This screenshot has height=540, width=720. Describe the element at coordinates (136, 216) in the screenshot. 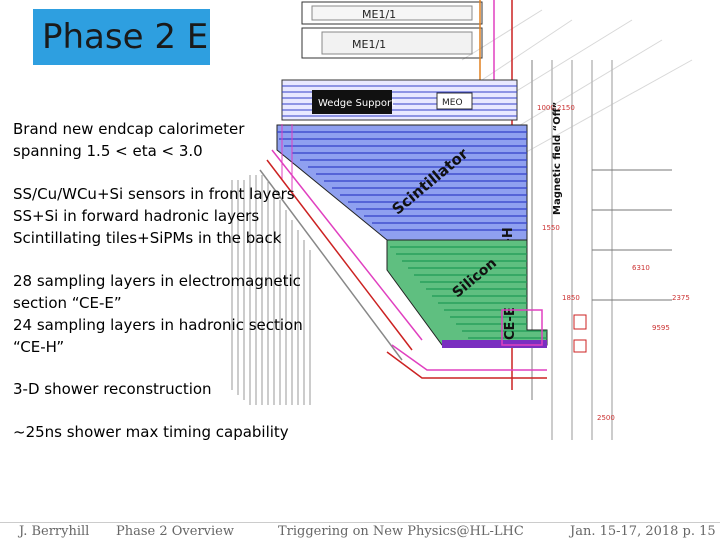

I see `bullet-2-line-2: SS+Si in forward hadronic layers` at that location.